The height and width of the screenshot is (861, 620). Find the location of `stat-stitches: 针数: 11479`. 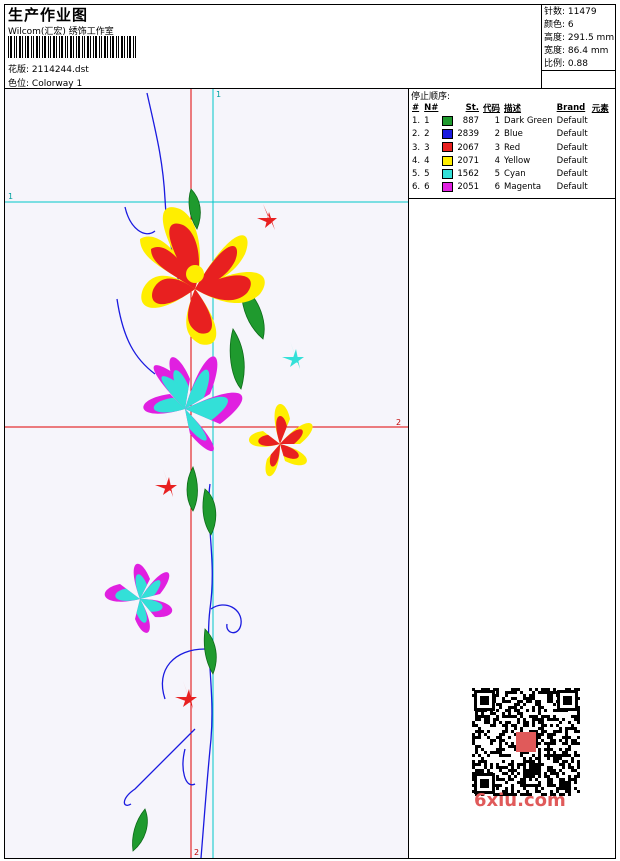

stat-stitches: 针数: 11479 is located at coordinates (570, 12).